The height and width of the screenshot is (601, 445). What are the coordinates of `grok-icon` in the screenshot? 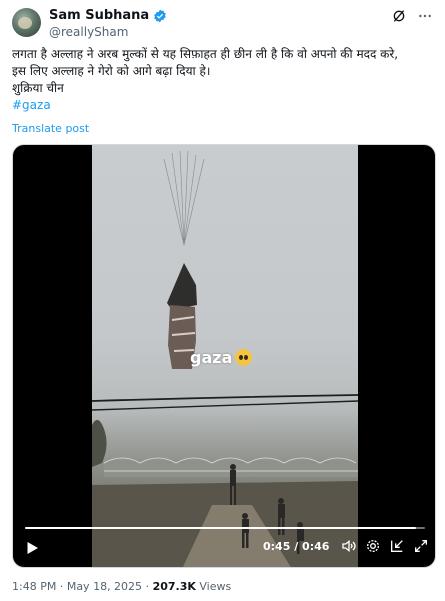 It's located at (399, 16).